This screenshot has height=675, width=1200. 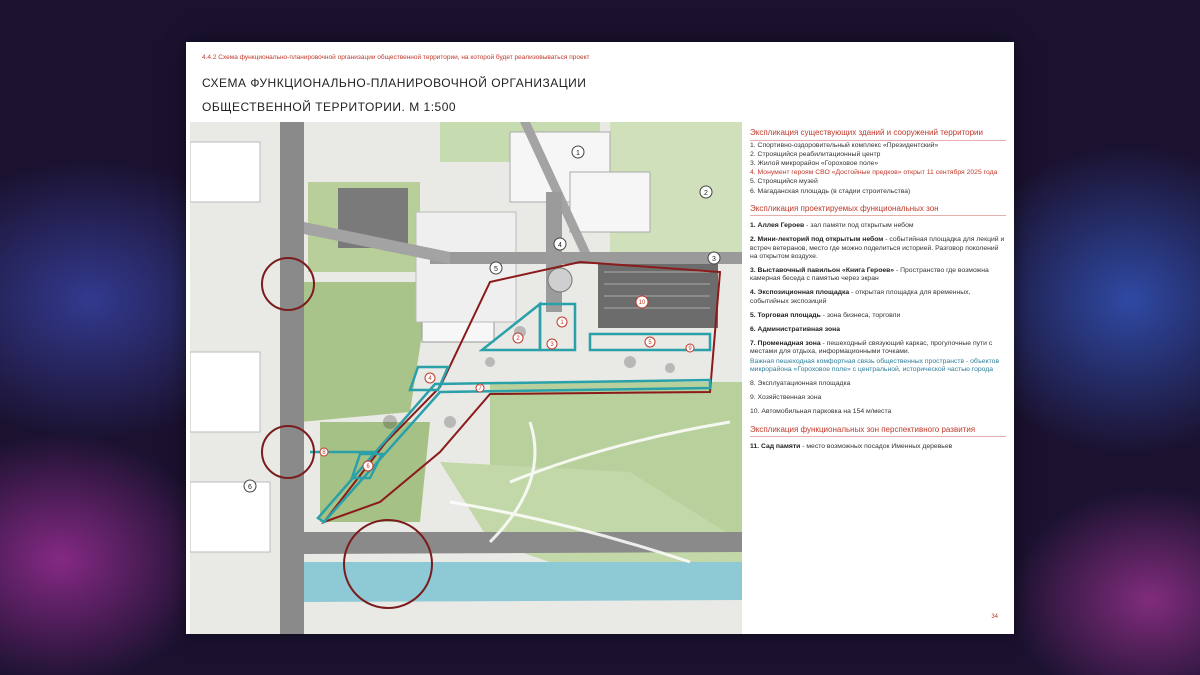 What do you see at coordinates (994, 617) in the screenshot?
I see `page-number: 34` at bounding box center [994, 617].